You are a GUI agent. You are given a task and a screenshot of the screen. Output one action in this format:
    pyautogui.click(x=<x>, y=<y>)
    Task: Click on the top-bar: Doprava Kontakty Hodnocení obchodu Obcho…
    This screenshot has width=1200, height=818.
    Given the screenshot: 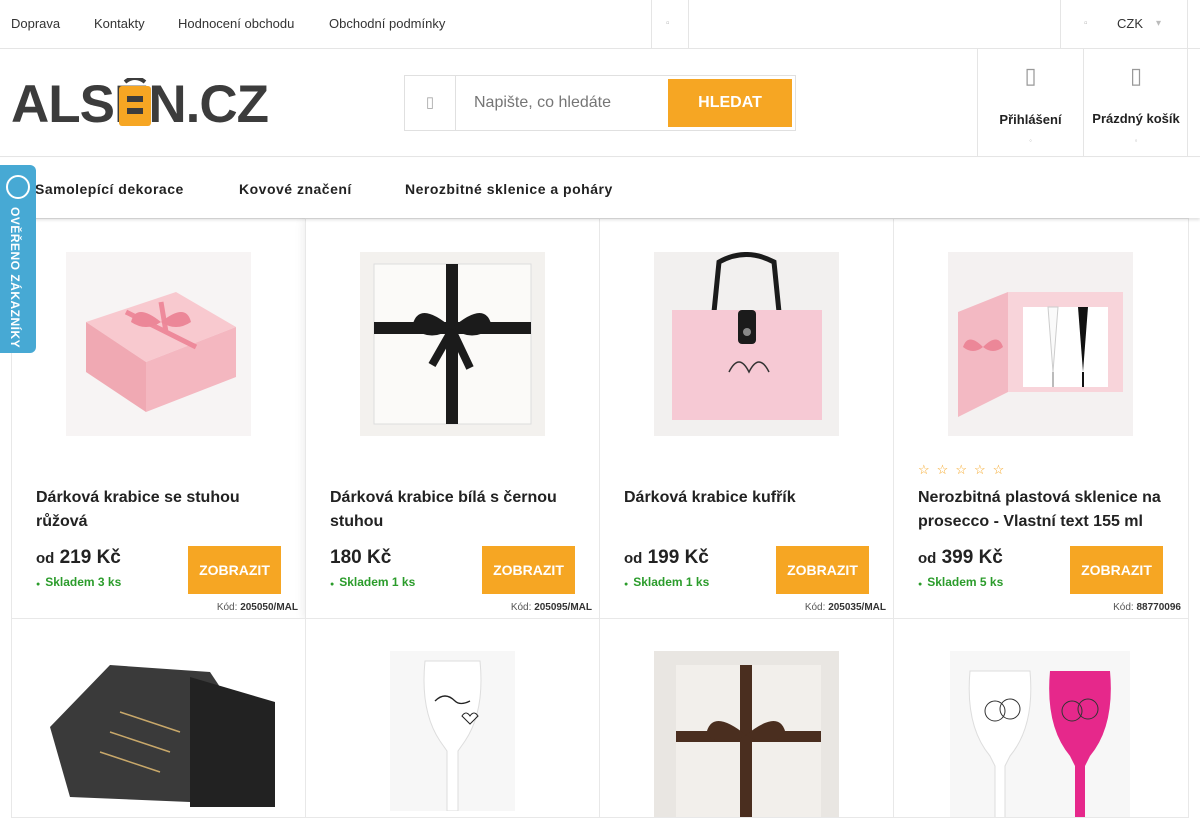 What is the action you would take?
    pyautogui.click(x=600, y=24)
    